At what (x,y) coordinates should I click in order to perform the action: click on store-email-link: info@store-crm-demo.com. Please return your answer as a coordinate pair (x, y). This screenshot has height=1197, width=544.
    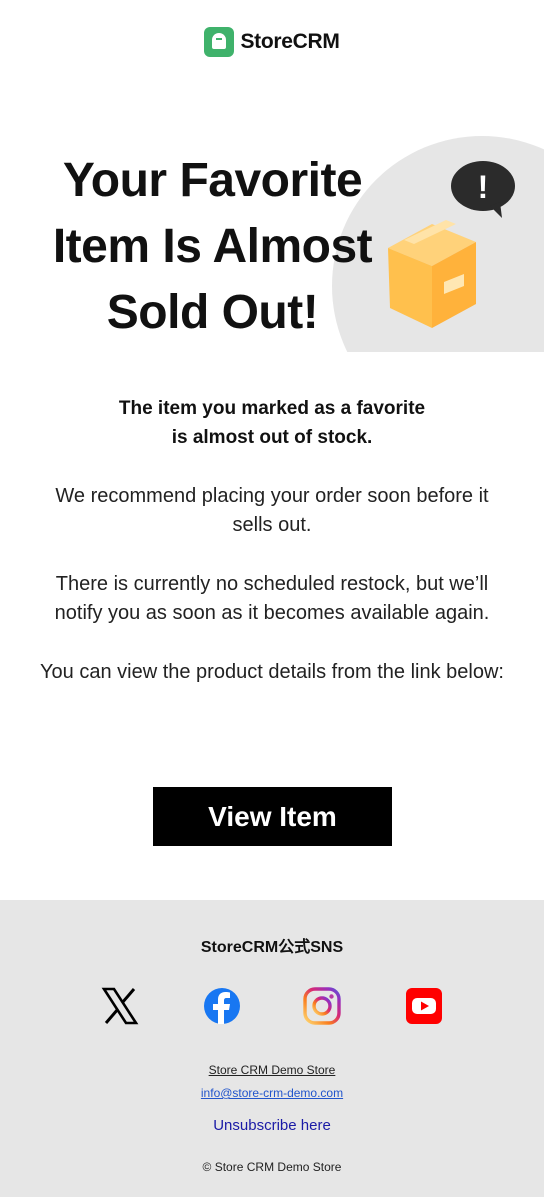
    Looking at the image, I should click on (272, 1093).